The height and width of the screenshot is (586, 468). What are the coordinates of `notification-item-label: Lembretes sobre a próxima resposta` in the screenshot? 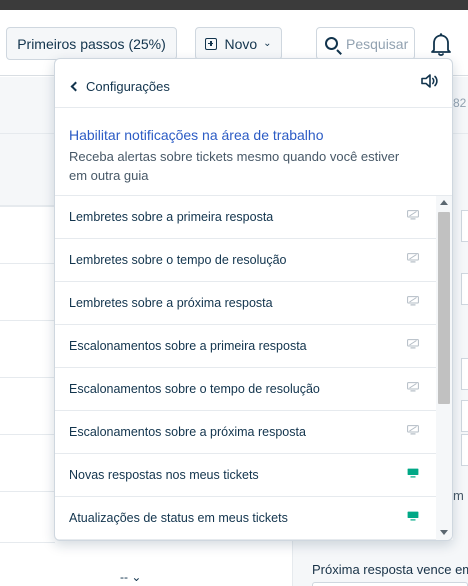 It's located at (171, 303).